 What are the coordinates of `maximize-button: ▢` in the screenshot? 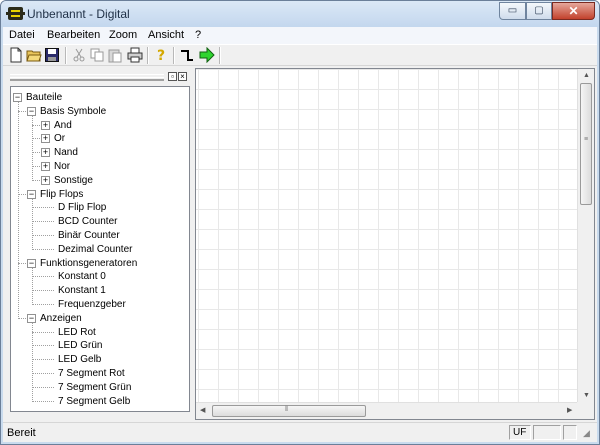 It's located at (539, 11).